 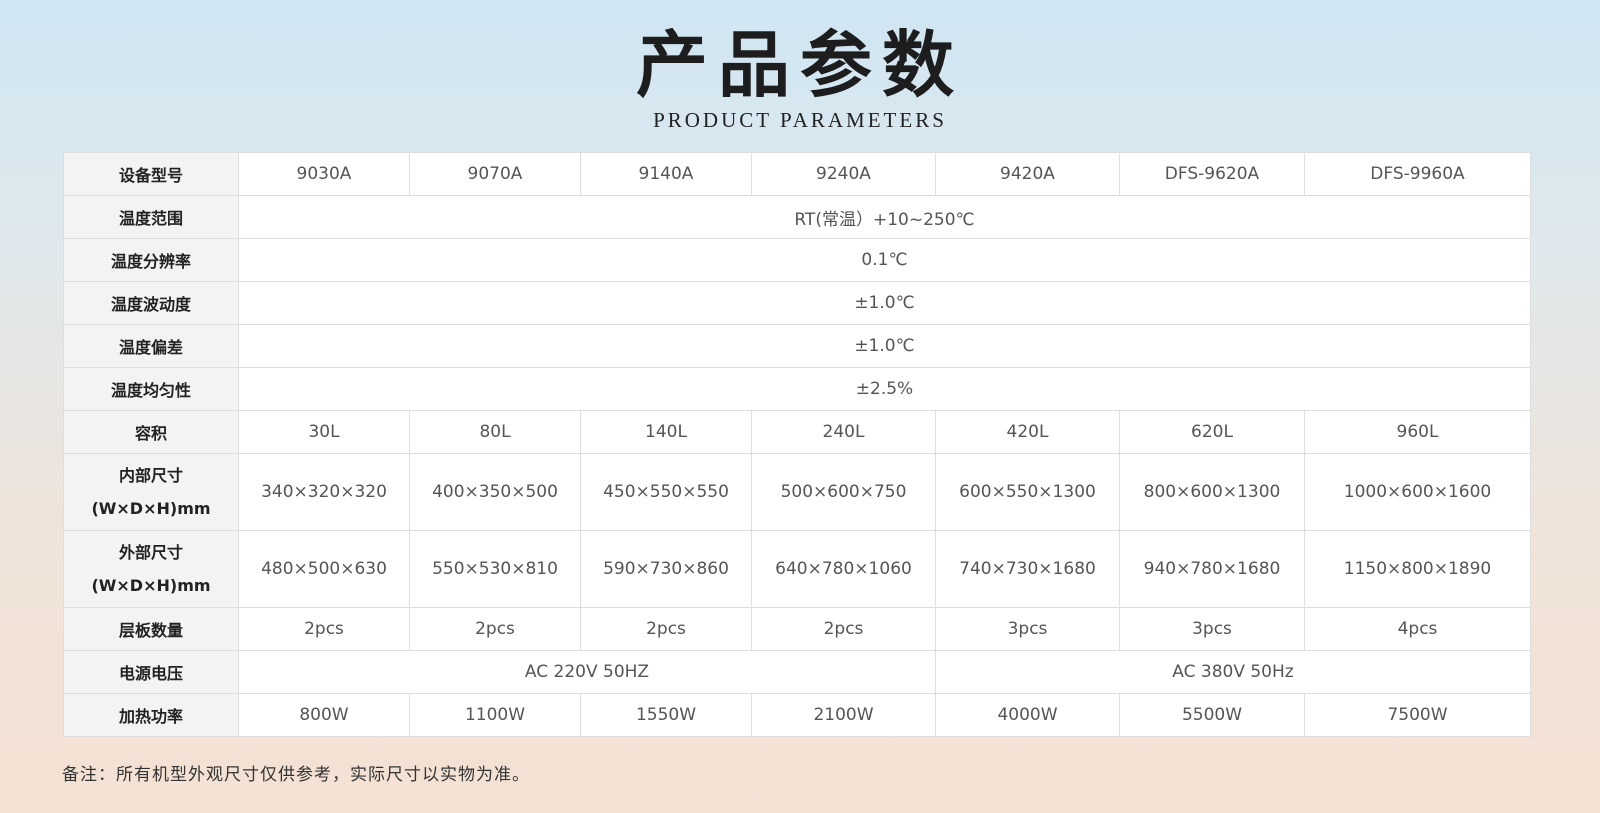 What do you see at coordinates (1417, 629) in the screenshot?
I see `shelves-cell: 4pcs` at bounding box center [1417, 629].